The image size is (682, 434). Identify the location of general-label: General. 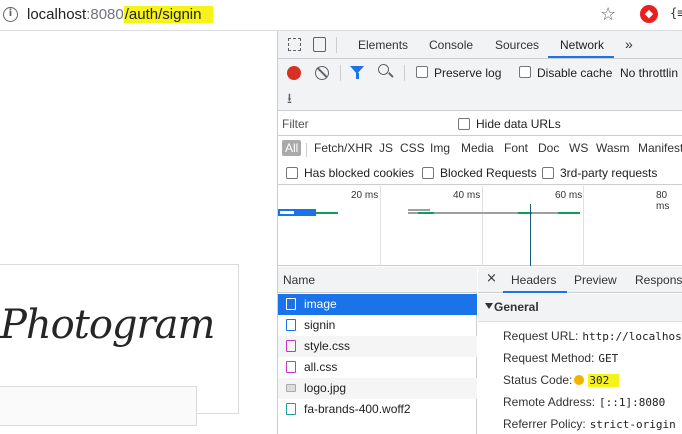
(516, 307).